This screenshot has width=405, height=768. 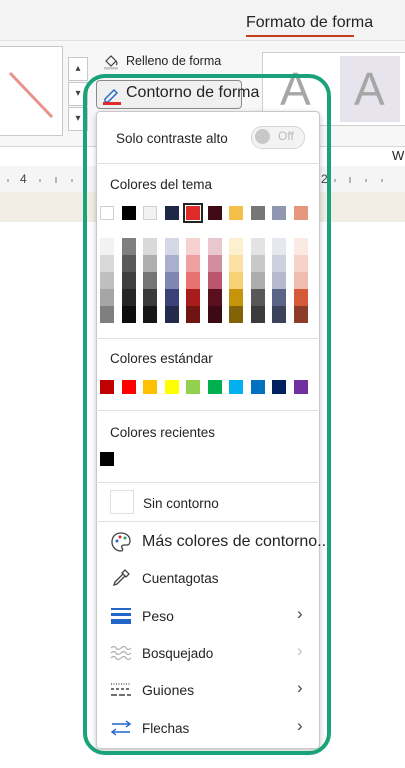 I want to click on tab-active-indicator, so click(x=300, y=36).